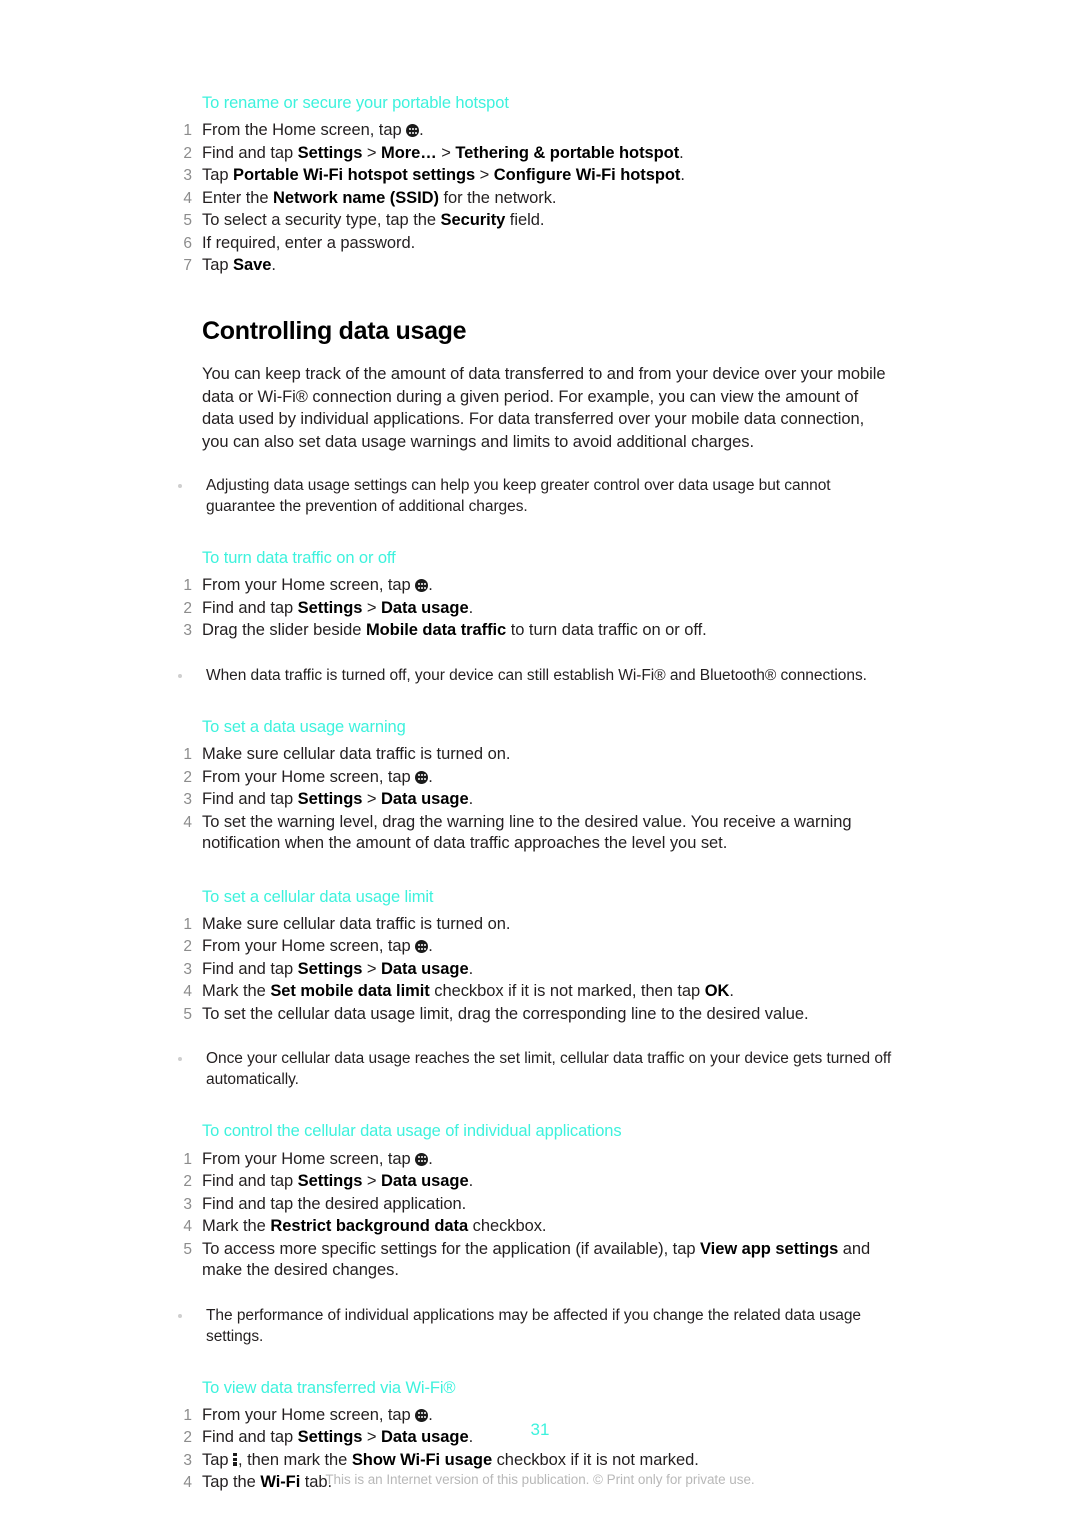  I want to click on ui-term-view-app-settings: View app settings, so click(769, 1248).